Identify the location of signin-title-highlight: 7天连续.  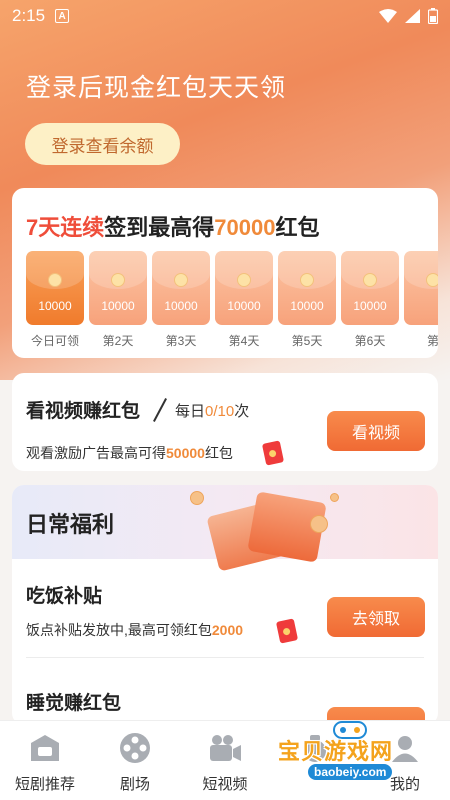
(65, 227).